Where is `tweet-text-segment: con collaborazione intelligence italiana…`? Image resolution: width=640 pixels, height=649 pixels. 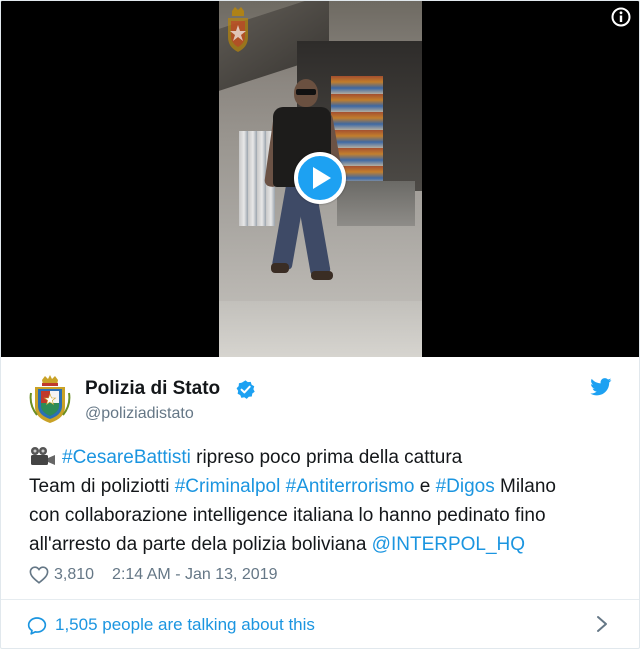
tweet-text-segment: con collaborazione intelligence italiana… is located at coordinates (287, 515).